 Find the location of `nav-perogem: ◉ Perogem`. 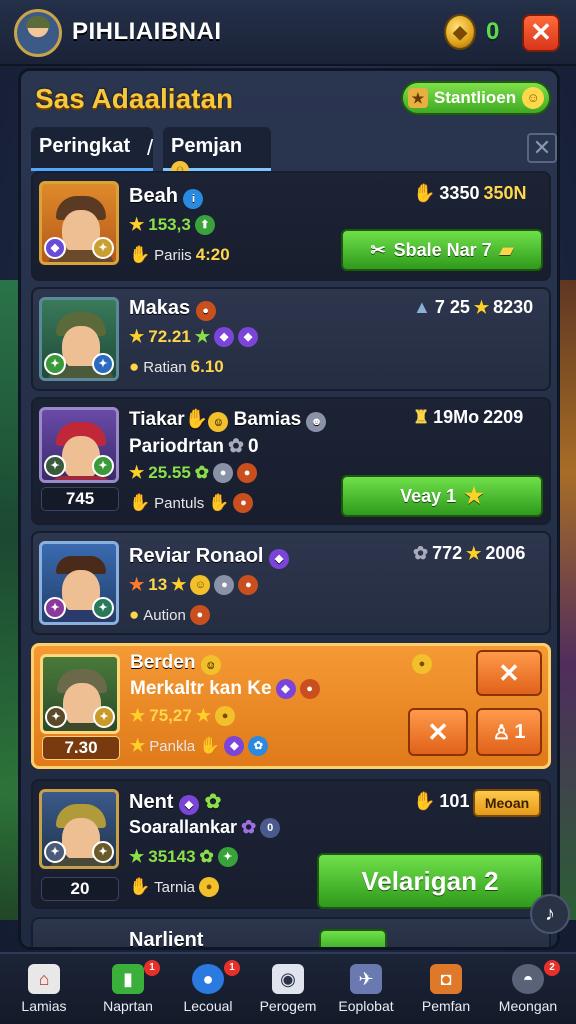

nav-perogem: ◉ Perogem is located at coordinates (288, 989).